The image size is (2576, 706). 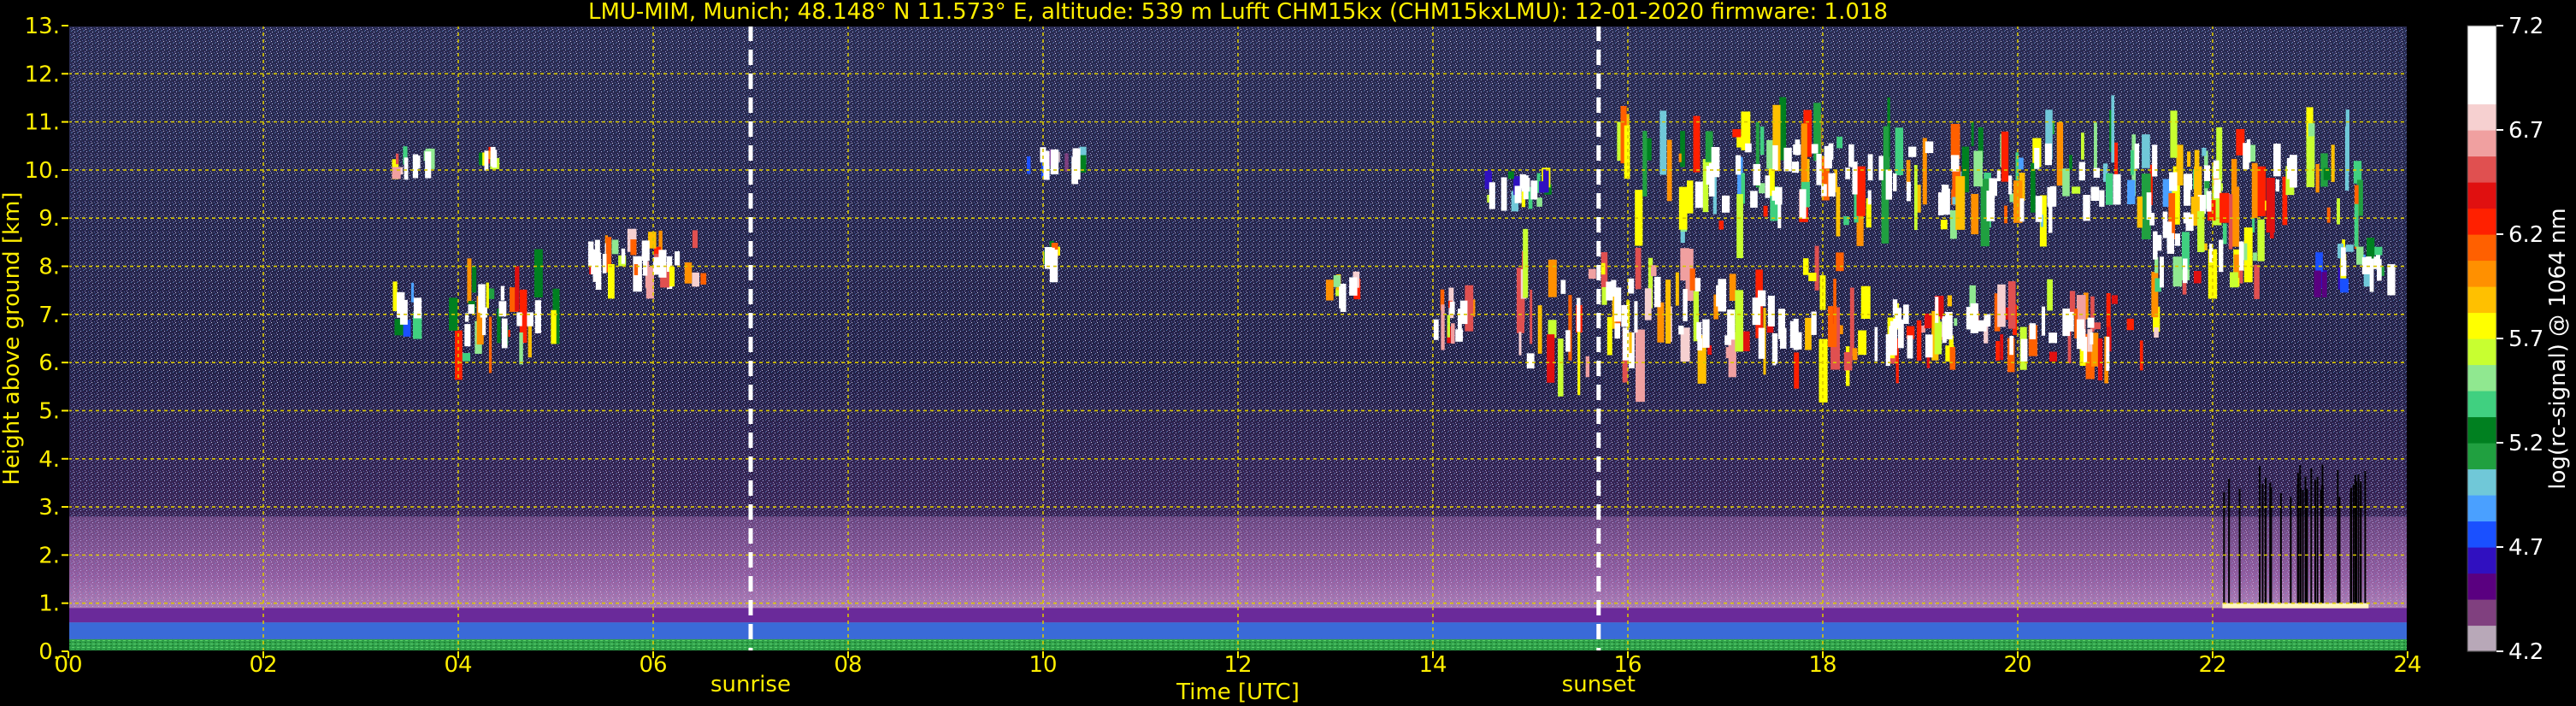 I want to click on x-axis-label: Time [UTC], so click(x=1238, y=692).